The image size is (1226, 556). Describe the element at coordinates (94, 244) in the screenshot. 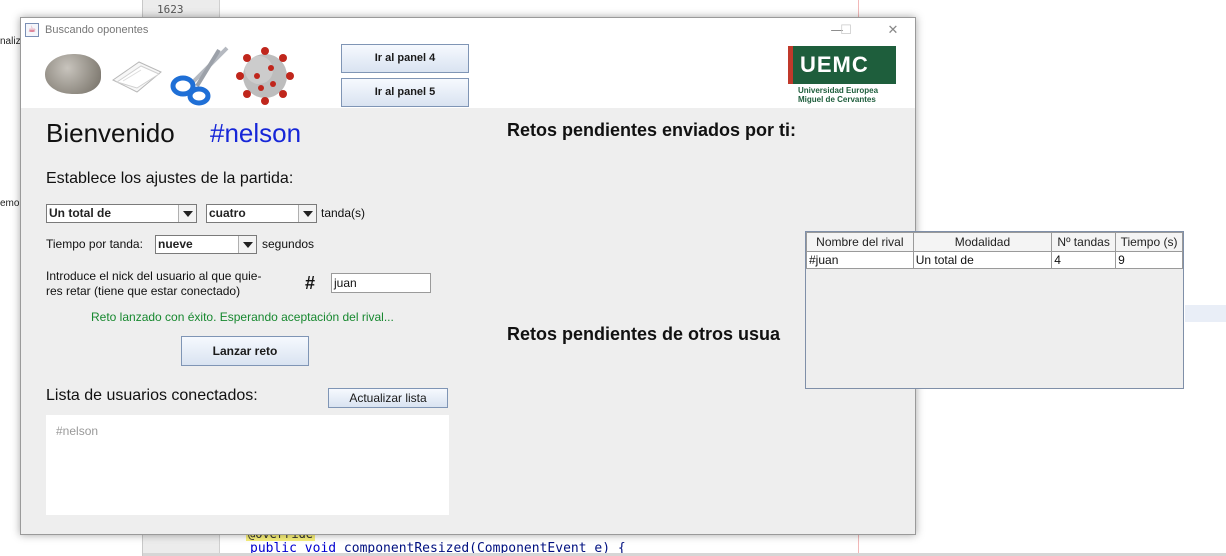

I see `time-label: Tiempo por tanda:` at that location.